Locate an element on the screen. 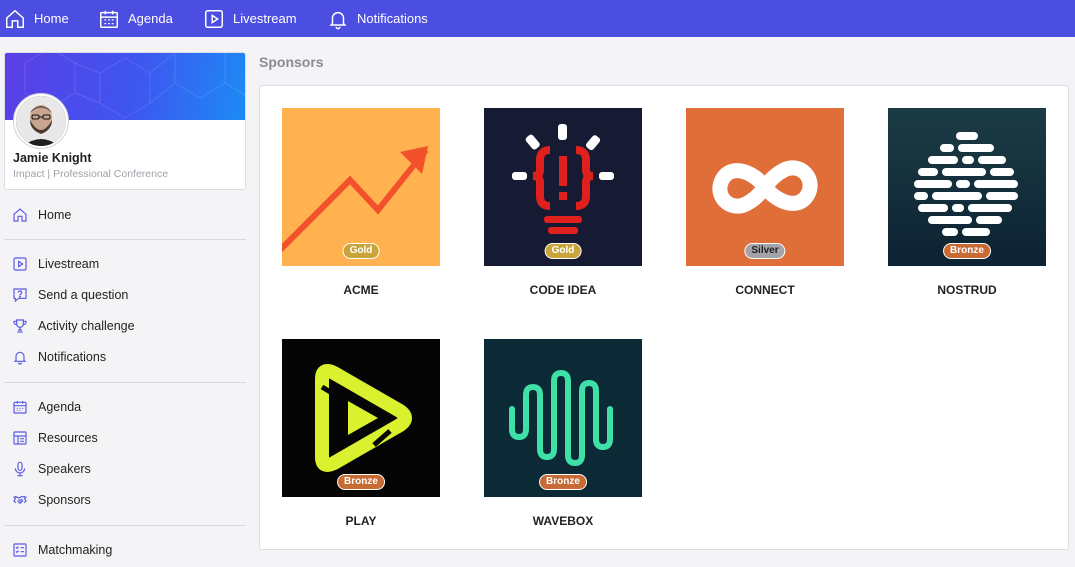  sponsor-card-acme: Gold ACME is located at coordinates (361, 202).